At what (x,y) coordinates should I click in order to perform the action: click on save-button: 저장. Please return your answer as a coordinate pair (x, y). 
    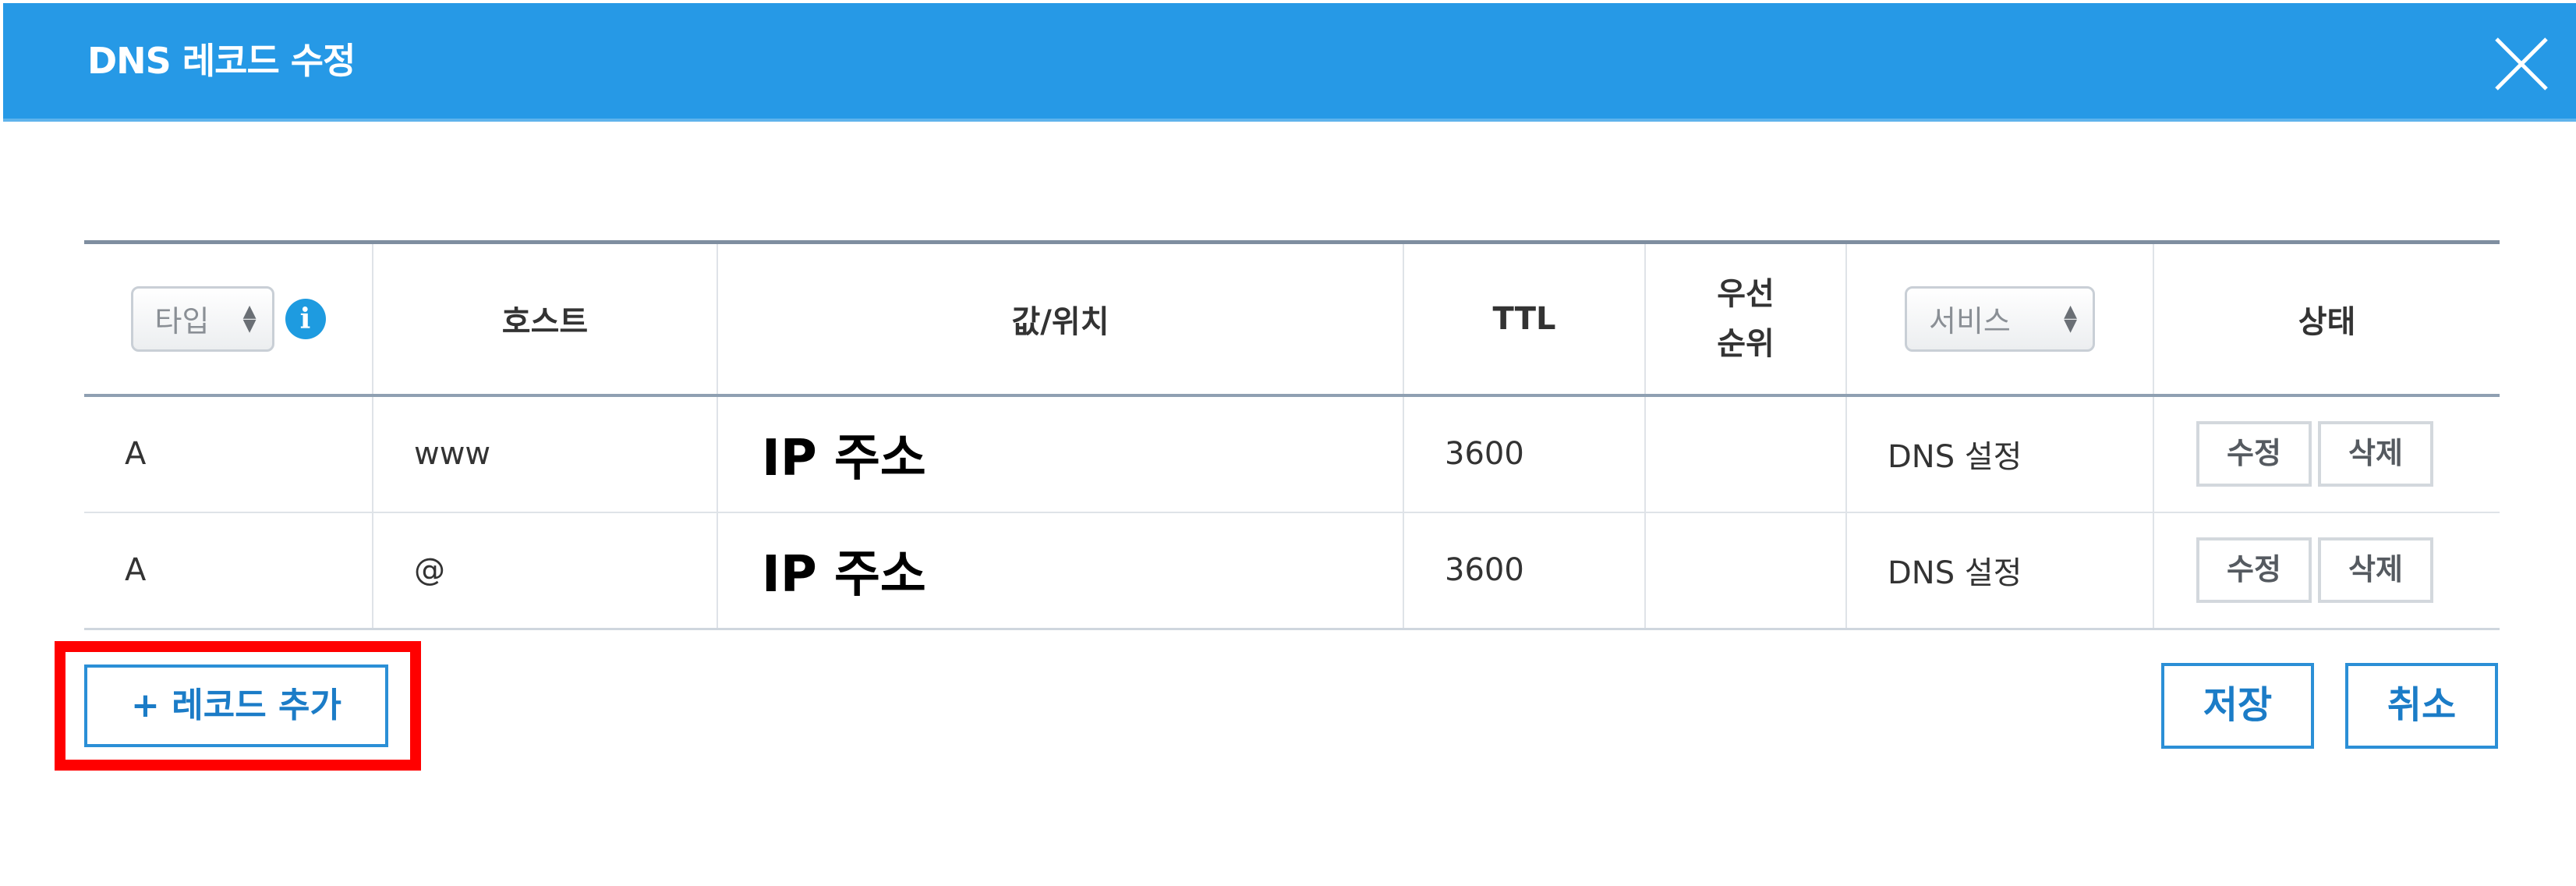
    Looking at the image, I should click on (2237, 706).